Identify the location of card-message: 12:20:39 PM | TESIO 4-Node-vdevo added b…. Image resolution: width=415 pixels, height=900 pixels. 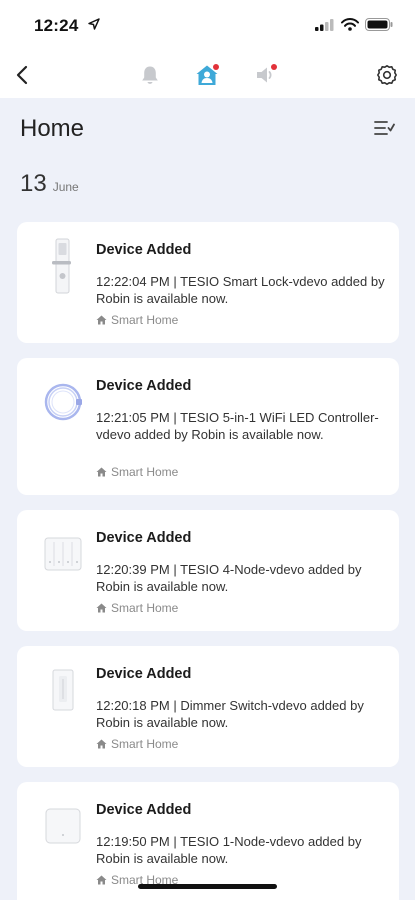
(229, 578).